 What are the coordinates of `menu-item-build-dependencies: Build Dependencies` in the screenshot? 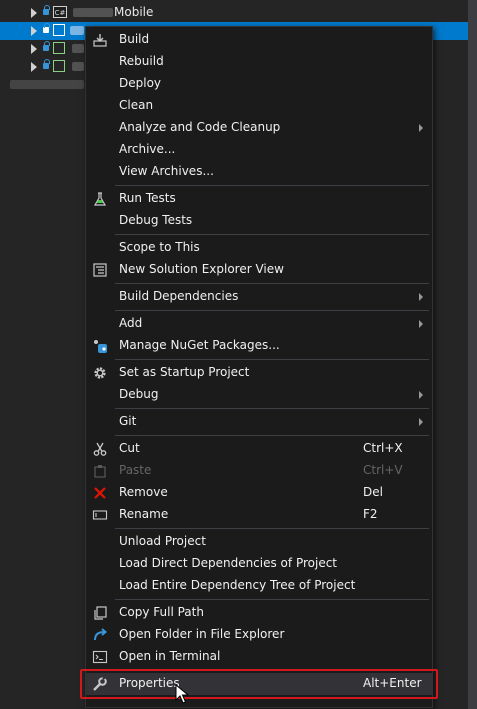 It's located at (259, 297).